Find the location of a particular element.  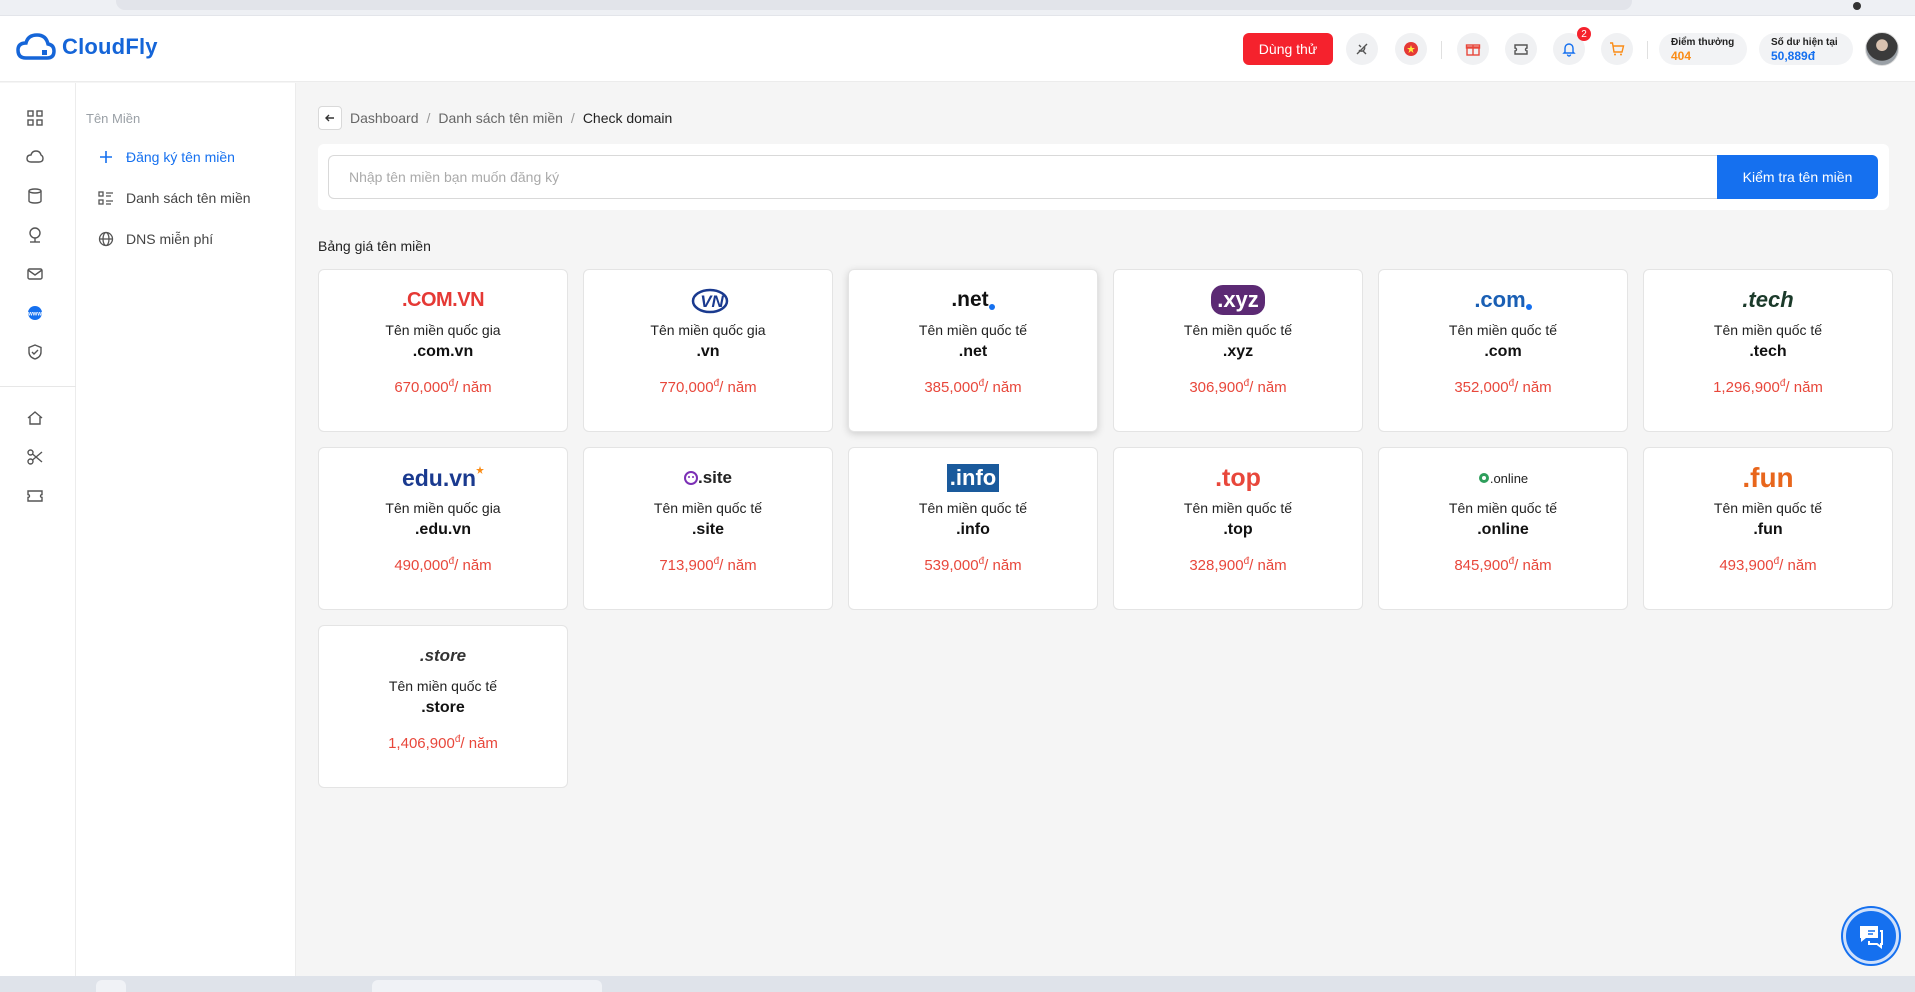

browser-bottom-bar is located at coordinates (957, 984).